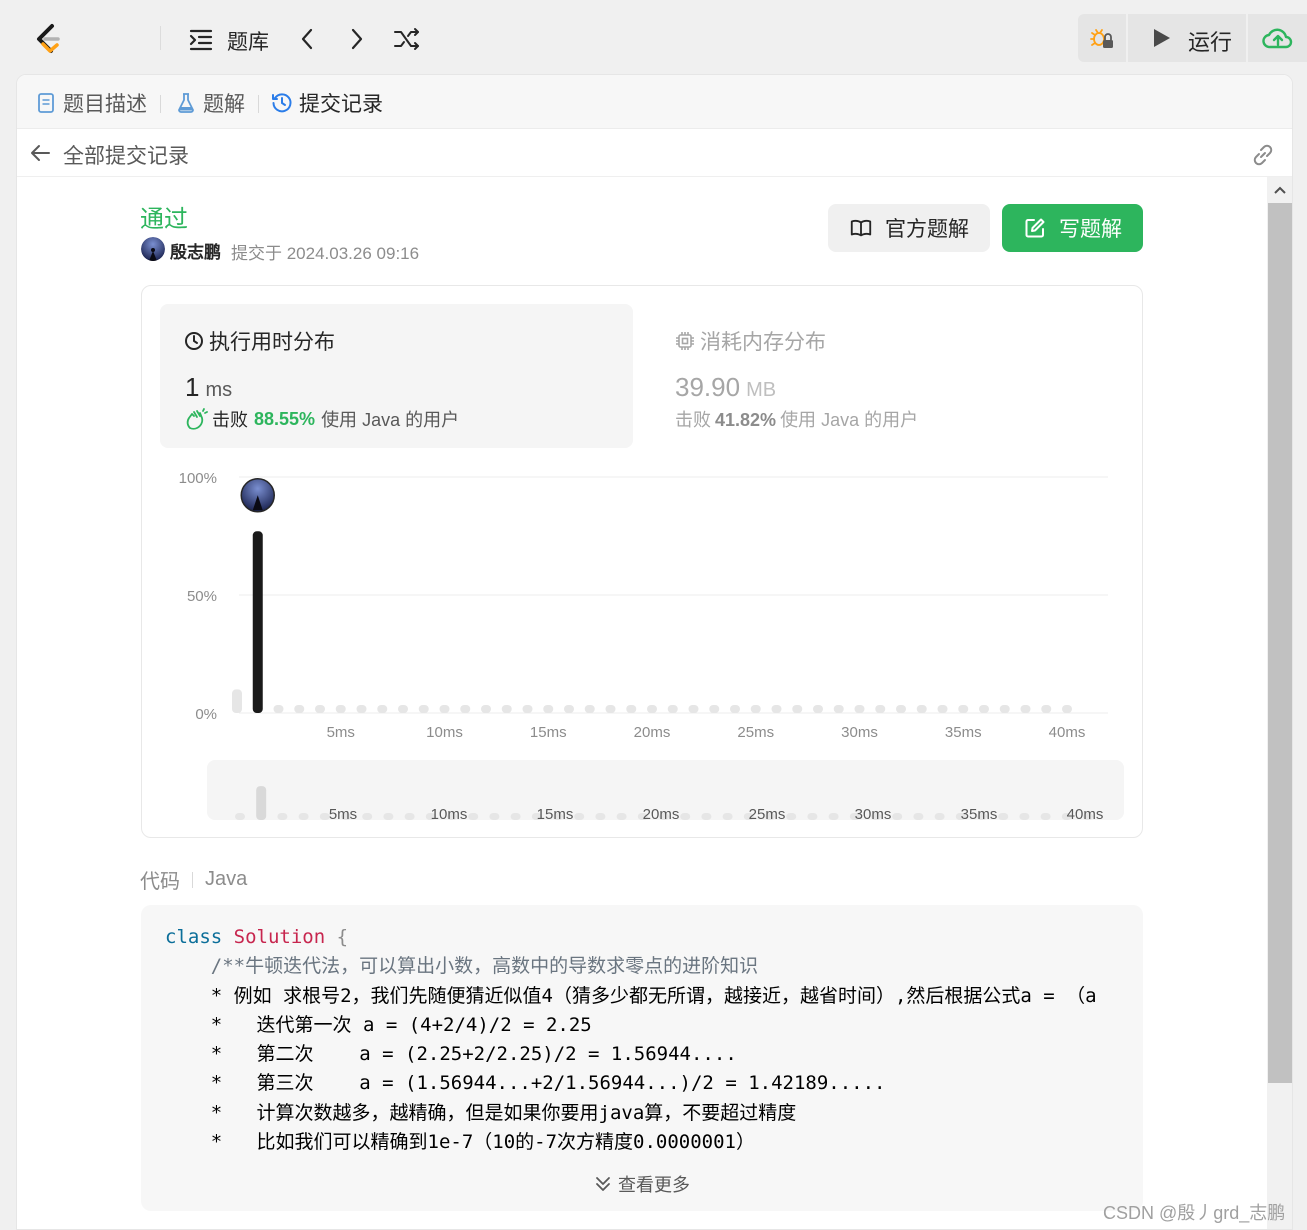  What do you see at coordinates (1263, 155) in the screenshot?
I see `link-icon` at bounding box center [1263, 155].